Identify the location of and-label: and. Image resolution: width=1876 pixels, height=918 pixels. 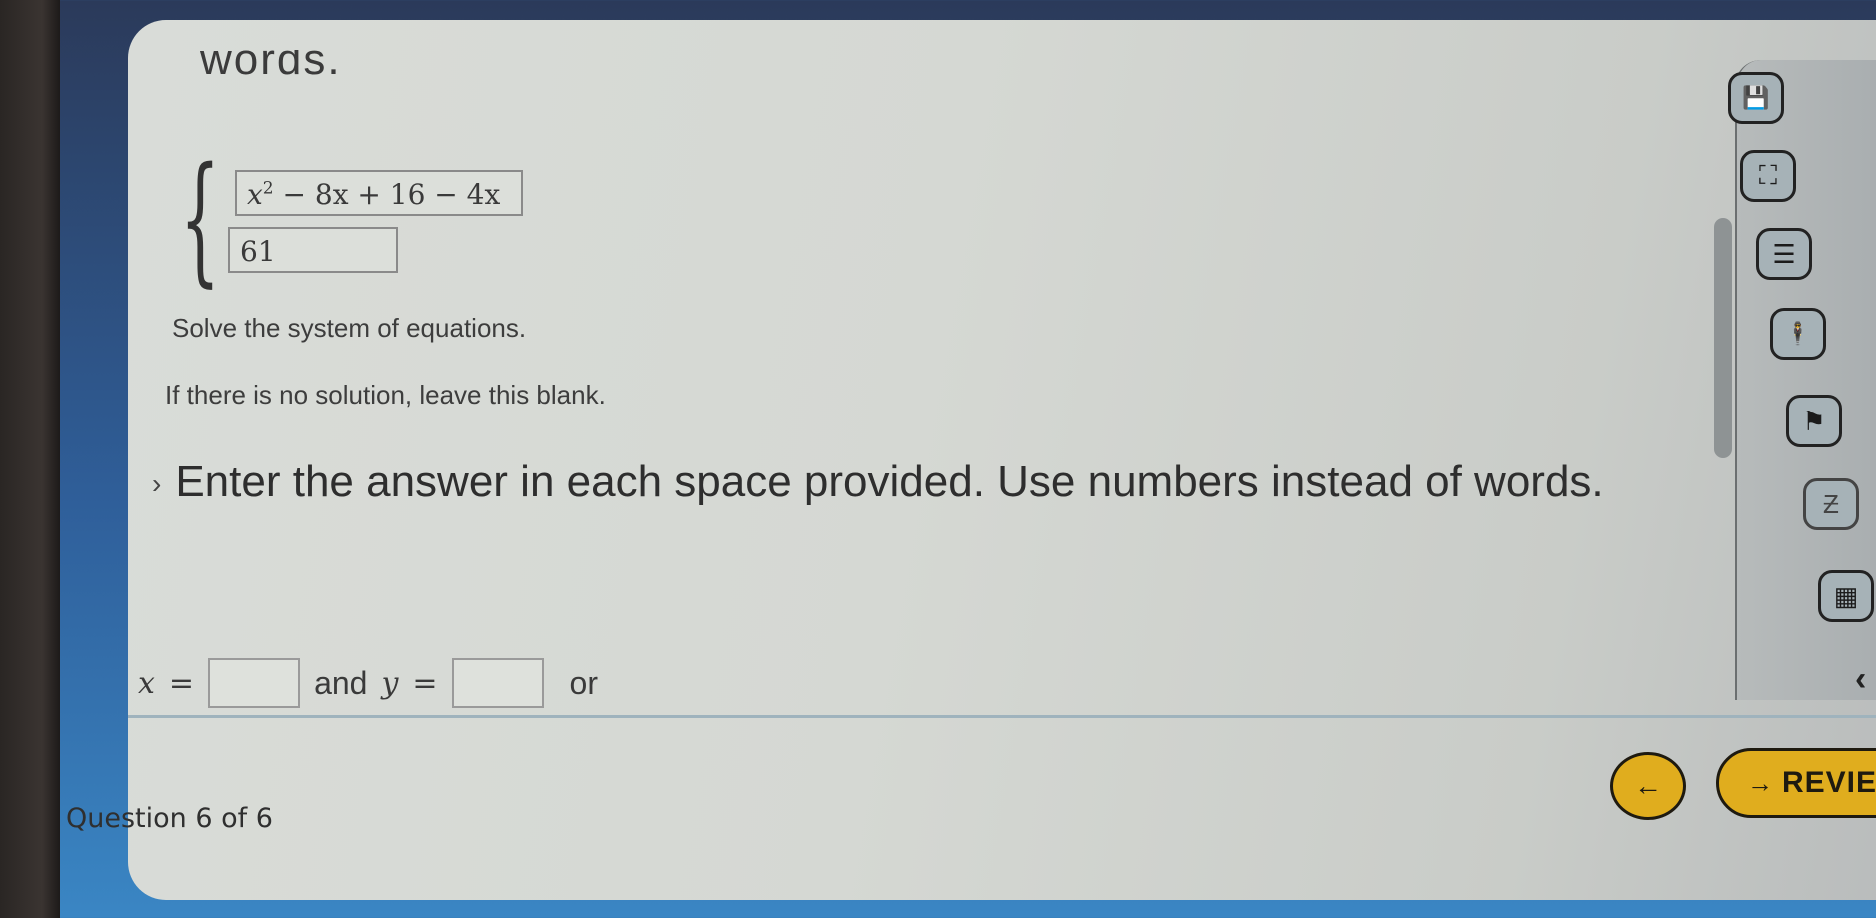
(341, 682).